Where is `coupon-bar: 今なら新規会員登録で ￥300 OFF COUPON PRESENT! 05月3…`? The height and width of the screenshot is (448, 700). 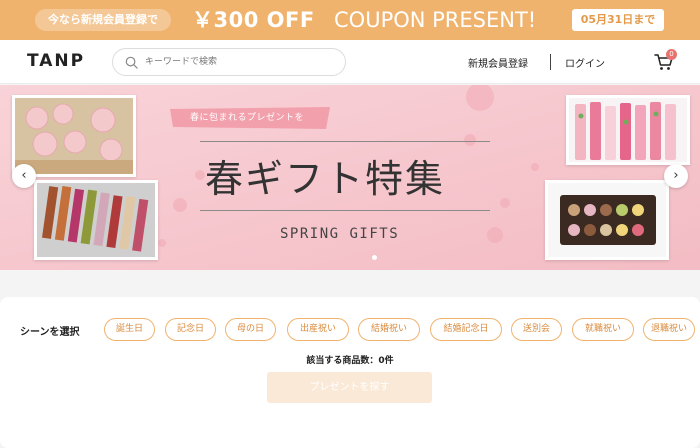 coupon-bar: 今なら新規会員登録で ￥300 OFF COUPON PRESENT! 05月3… is located at coordinates (350, 20).